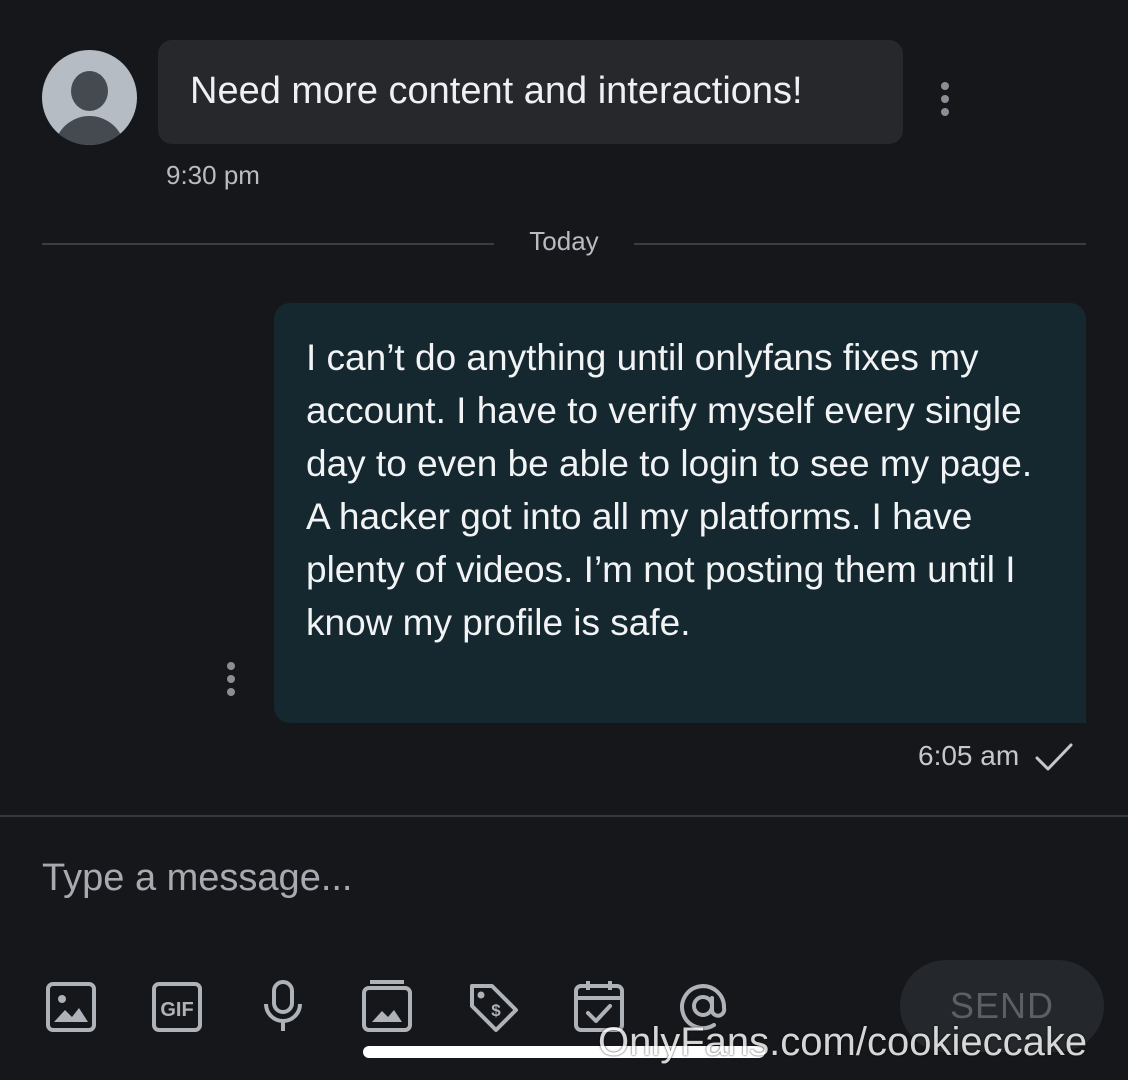  Describe the element at coordinates (564, 816) in the screenshot. I see `composer-separator` at that location.